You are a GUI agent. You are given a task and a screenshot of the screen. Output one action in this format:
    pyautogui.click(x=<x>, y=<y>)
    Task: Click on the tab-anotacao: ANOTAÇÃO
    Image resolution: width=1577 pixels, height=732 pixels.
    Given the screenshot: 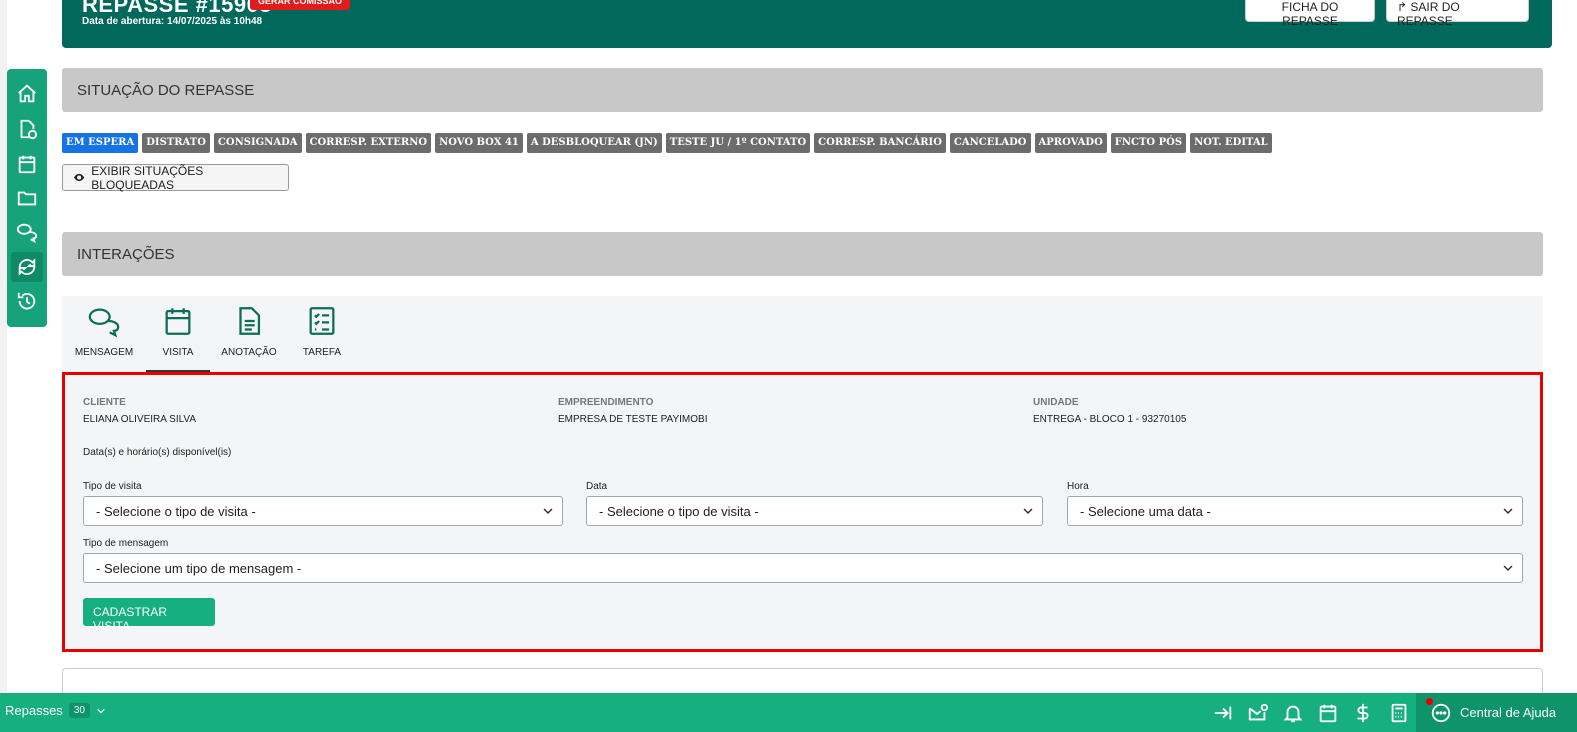 What is the action you would take?
    pyautogui.click(x=249, y=334)
    